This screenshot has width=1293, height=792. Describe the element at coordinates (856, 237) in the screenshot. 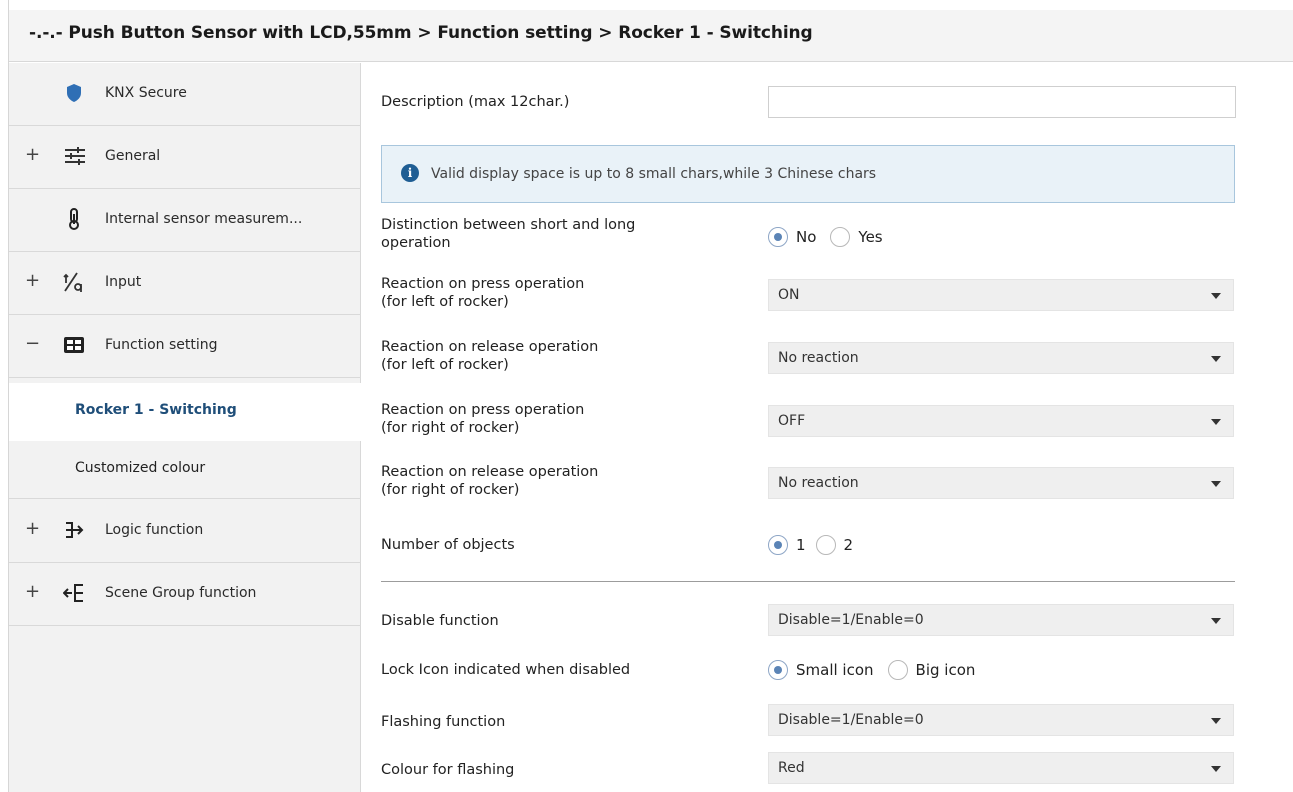

I see `distinction-yes-radio: Yes` at that location.